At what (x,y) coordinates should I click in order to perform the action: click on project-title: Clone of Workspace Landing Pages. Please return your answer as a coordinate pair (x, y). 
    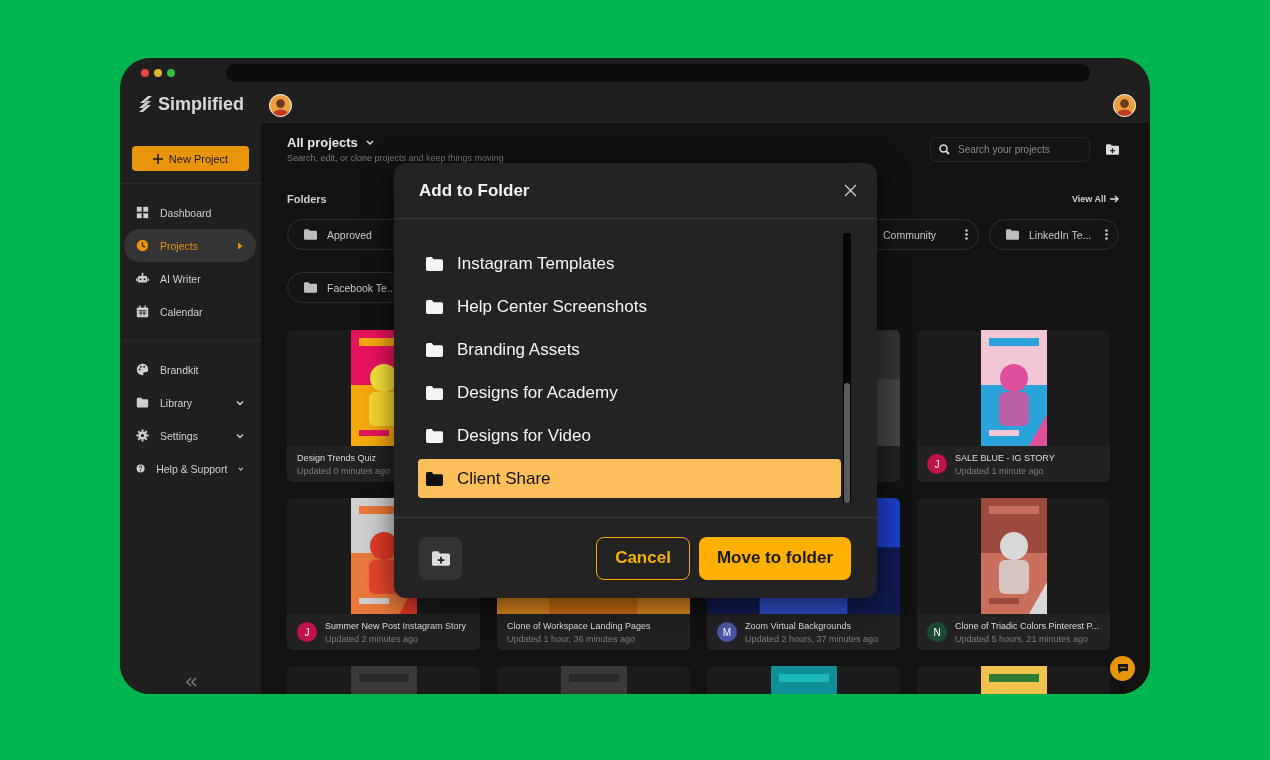
    Looking at the image, I should click on (579, 625).